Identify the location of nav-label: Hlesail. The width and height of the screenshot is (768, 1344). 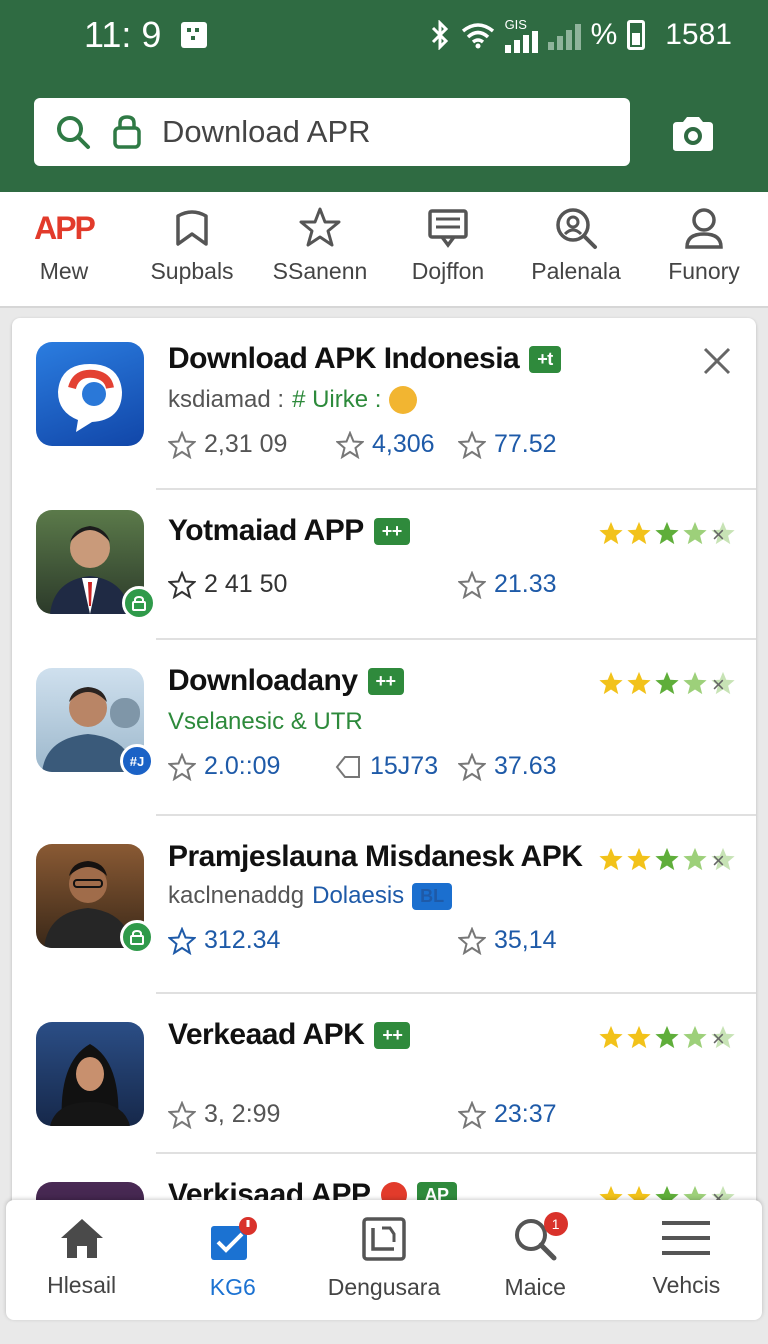
(82, 1285).